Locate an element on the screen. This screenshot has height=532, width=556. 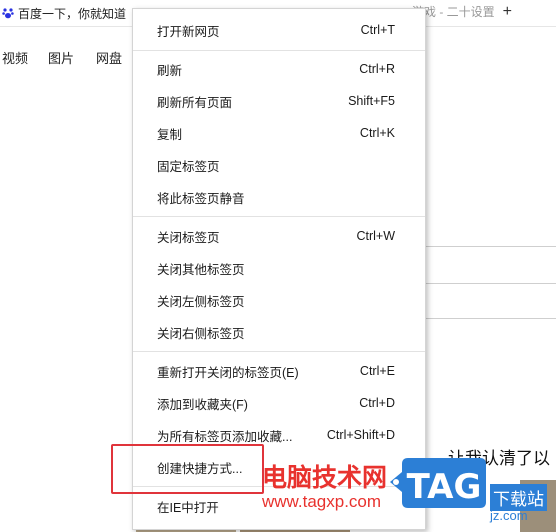
watermark-site-name: 电脑技术网 is located at coordinates (325, 477).